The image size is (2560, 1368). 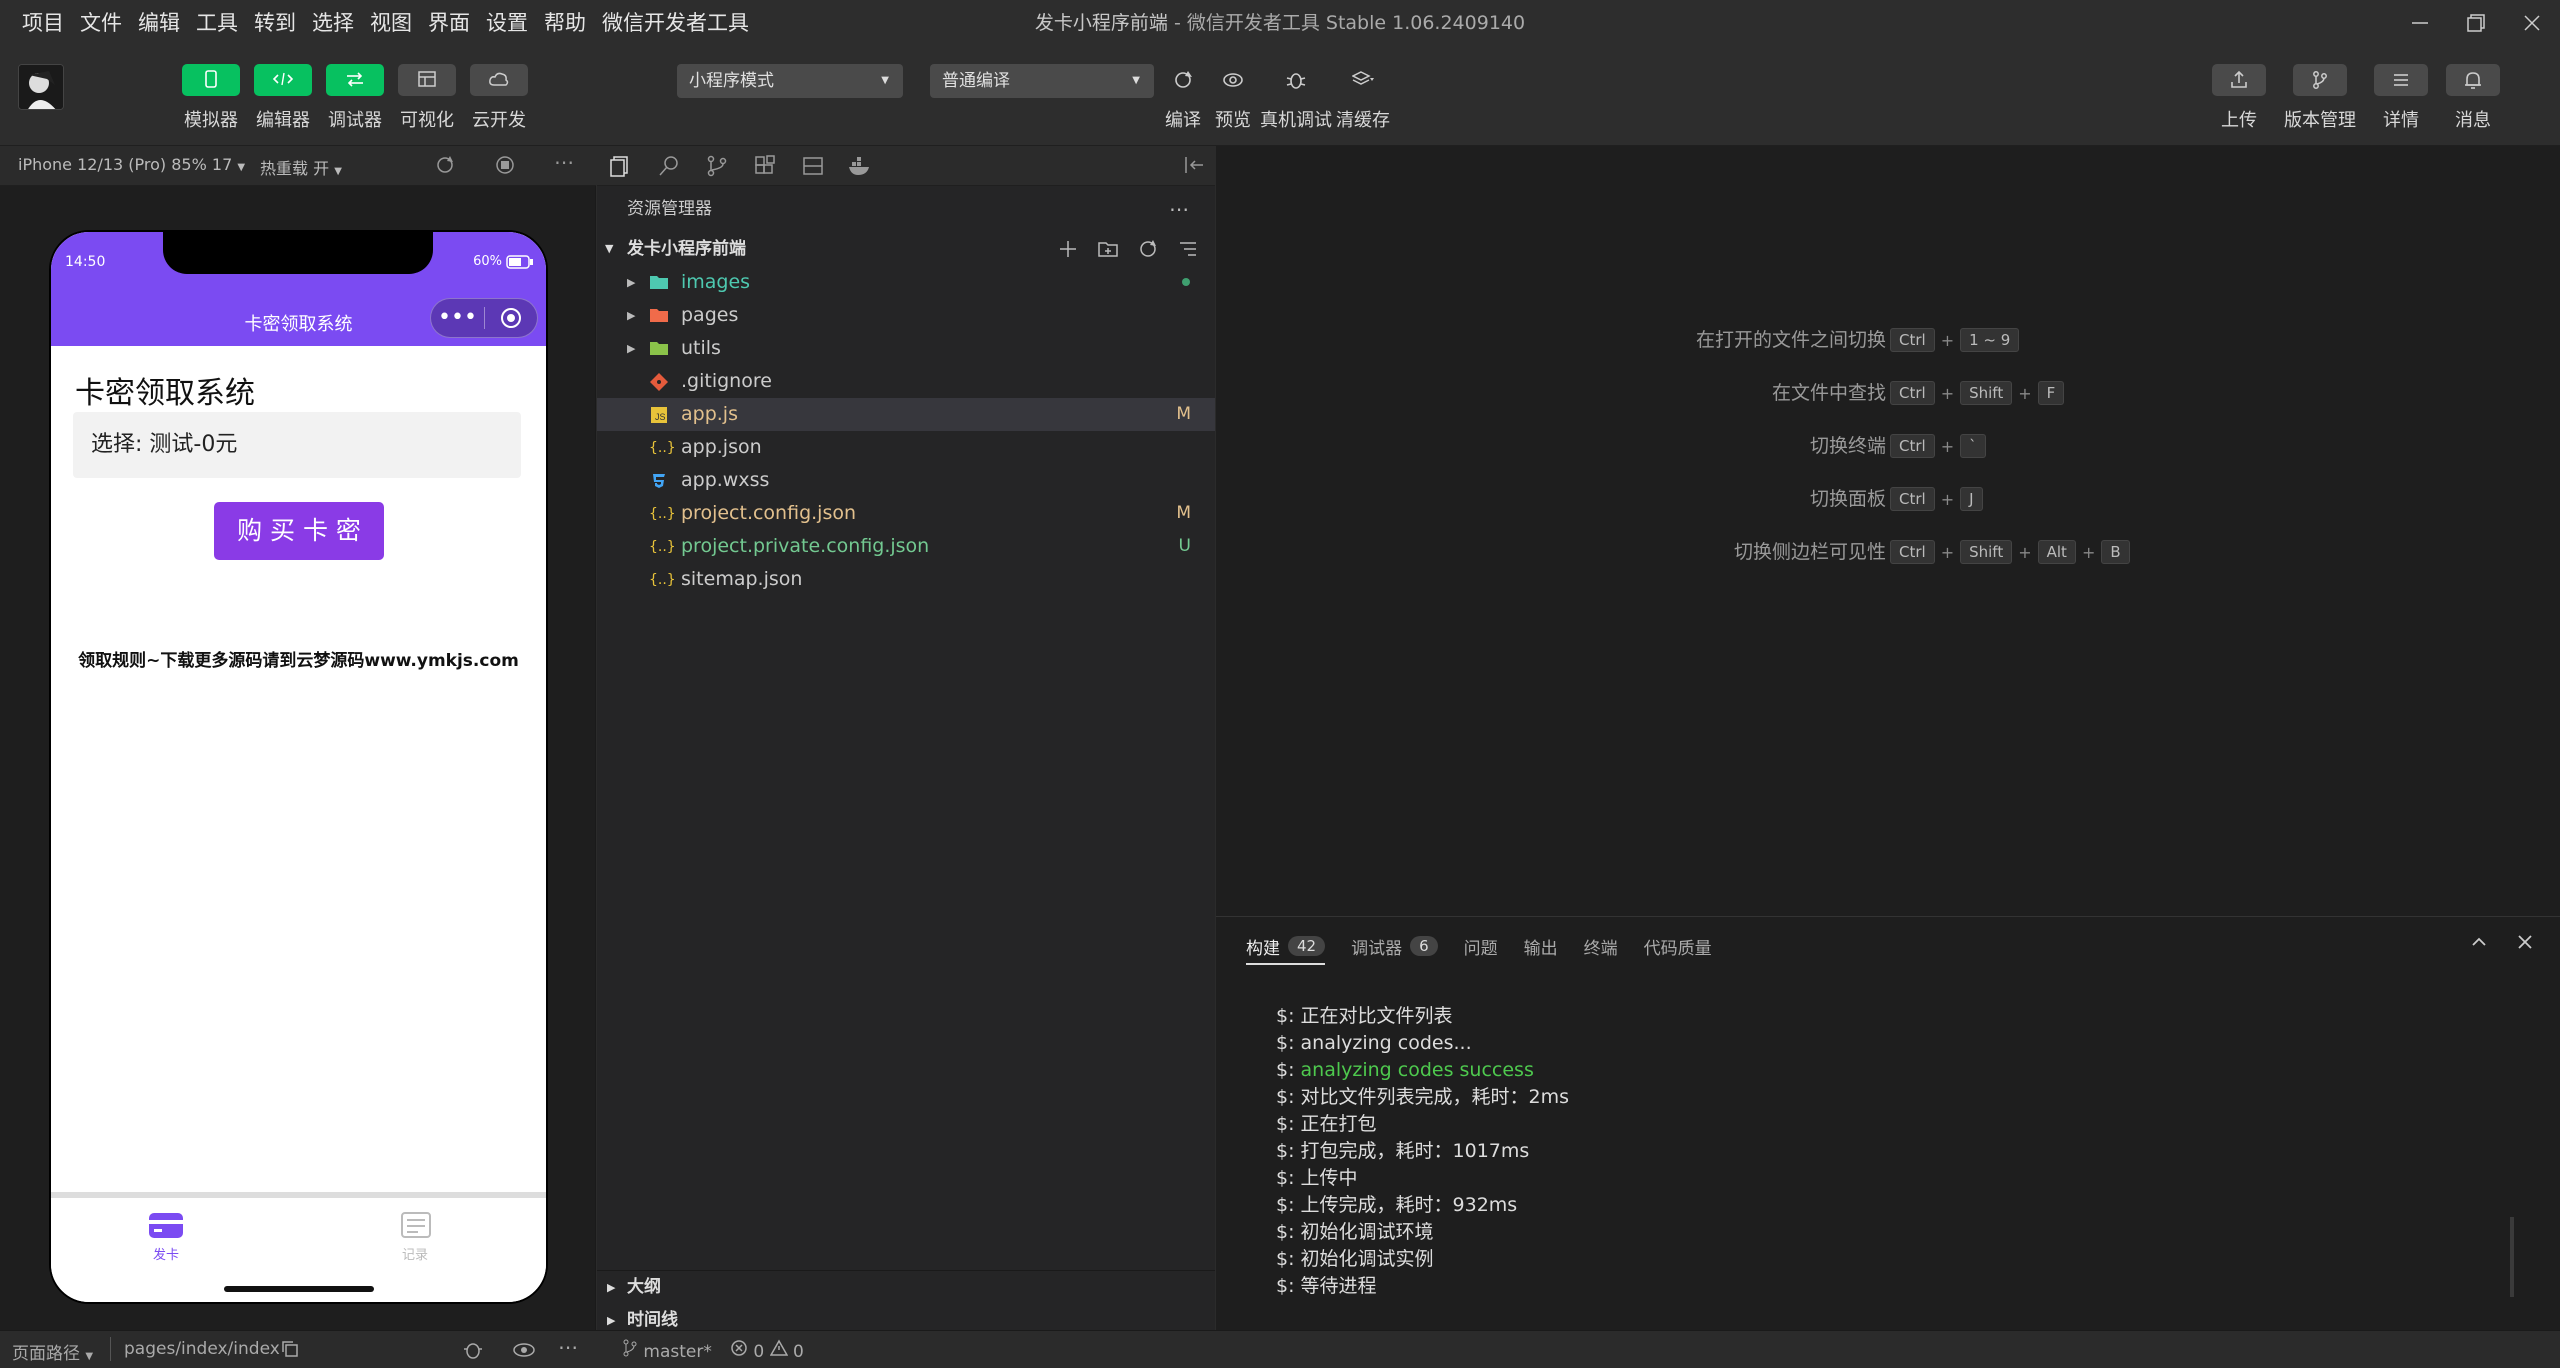 I want to click on buy-card-button: 购 买 卡 密, so click(x=299, y=531).